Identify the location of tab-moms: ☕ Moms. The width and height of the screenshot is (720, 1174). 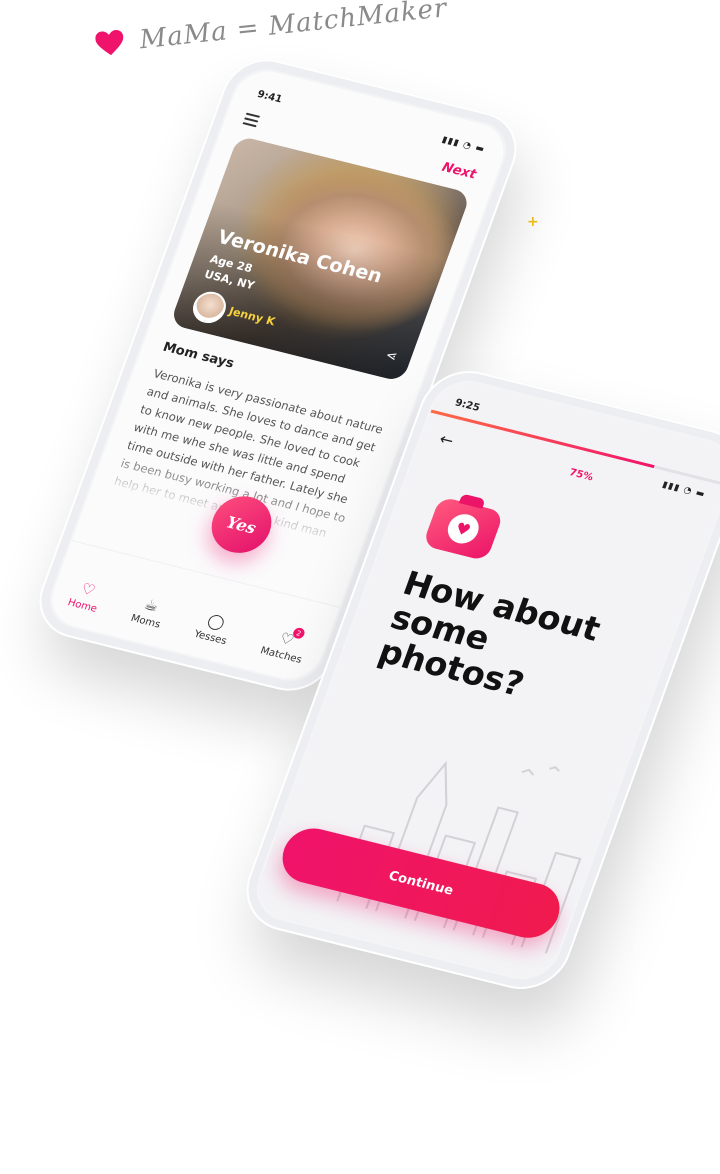
(148, 612).